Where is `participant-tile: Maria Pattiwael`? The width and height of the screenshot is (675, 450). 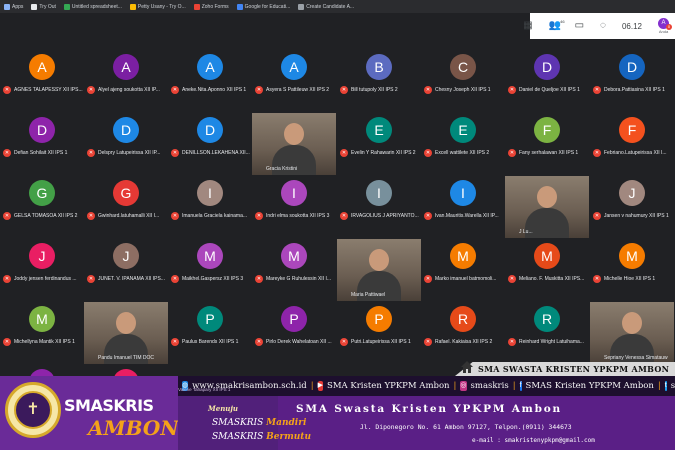
participant-tile: Maria Pattiwael is located at coordinates (379, 270).